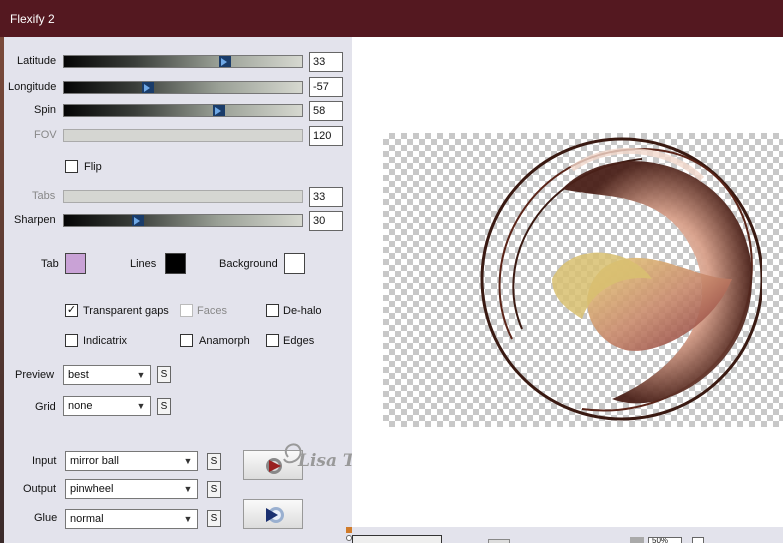 This screenshot has width=783, height=543. Describe the element at coordinates (183, 220) in the screenshot. I see `sharpen-slider` at that location.